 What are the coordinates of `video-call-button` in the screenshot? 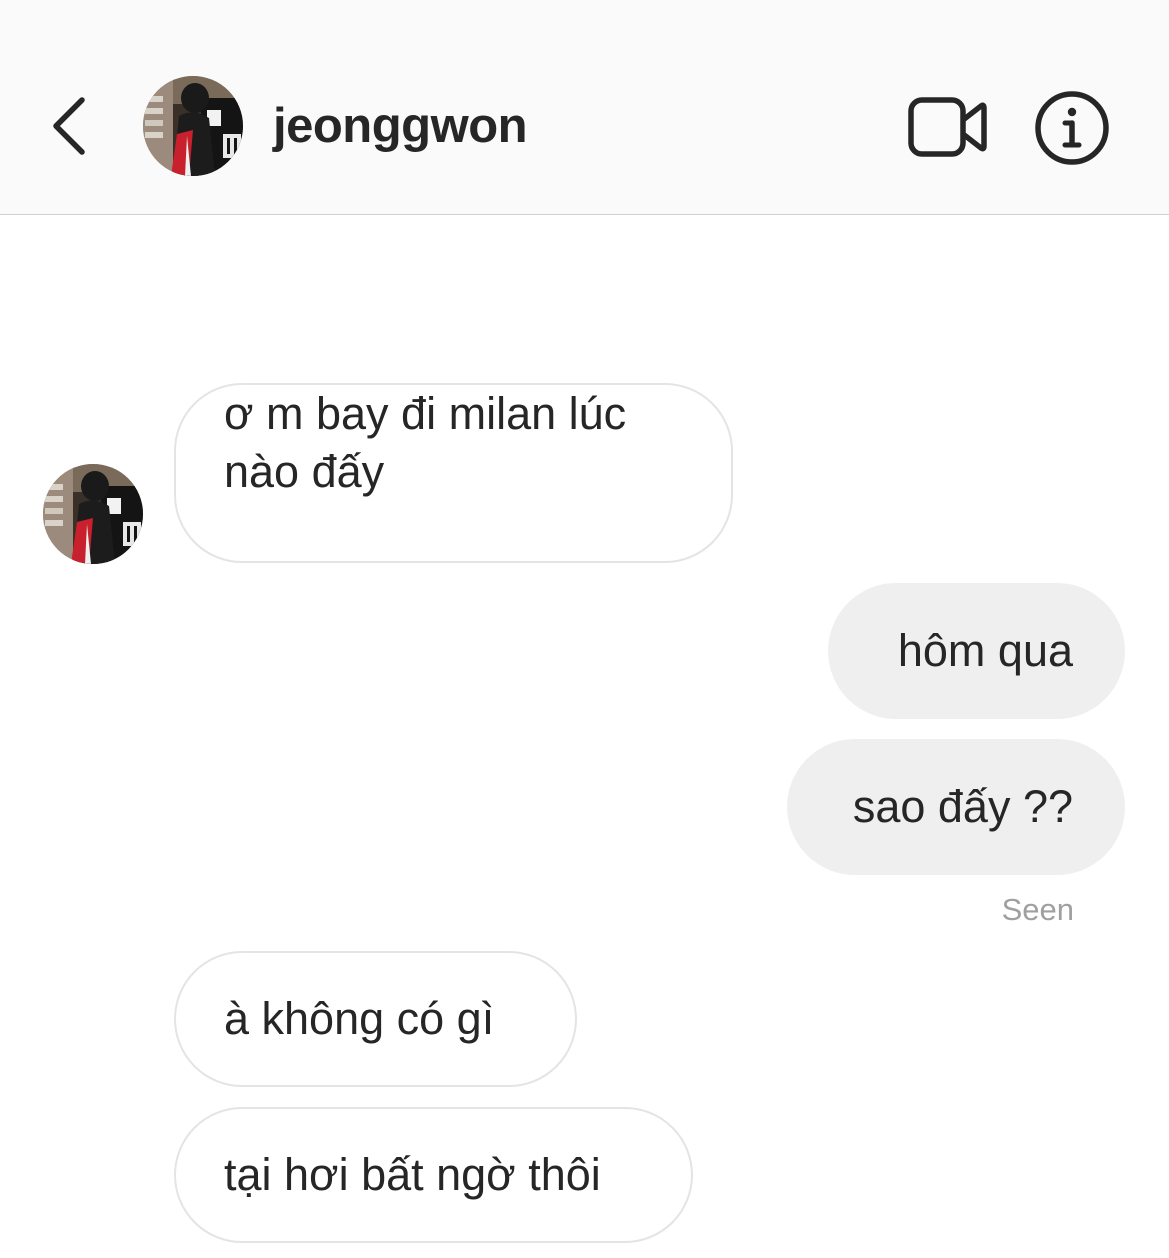 It's located at (948, 127).